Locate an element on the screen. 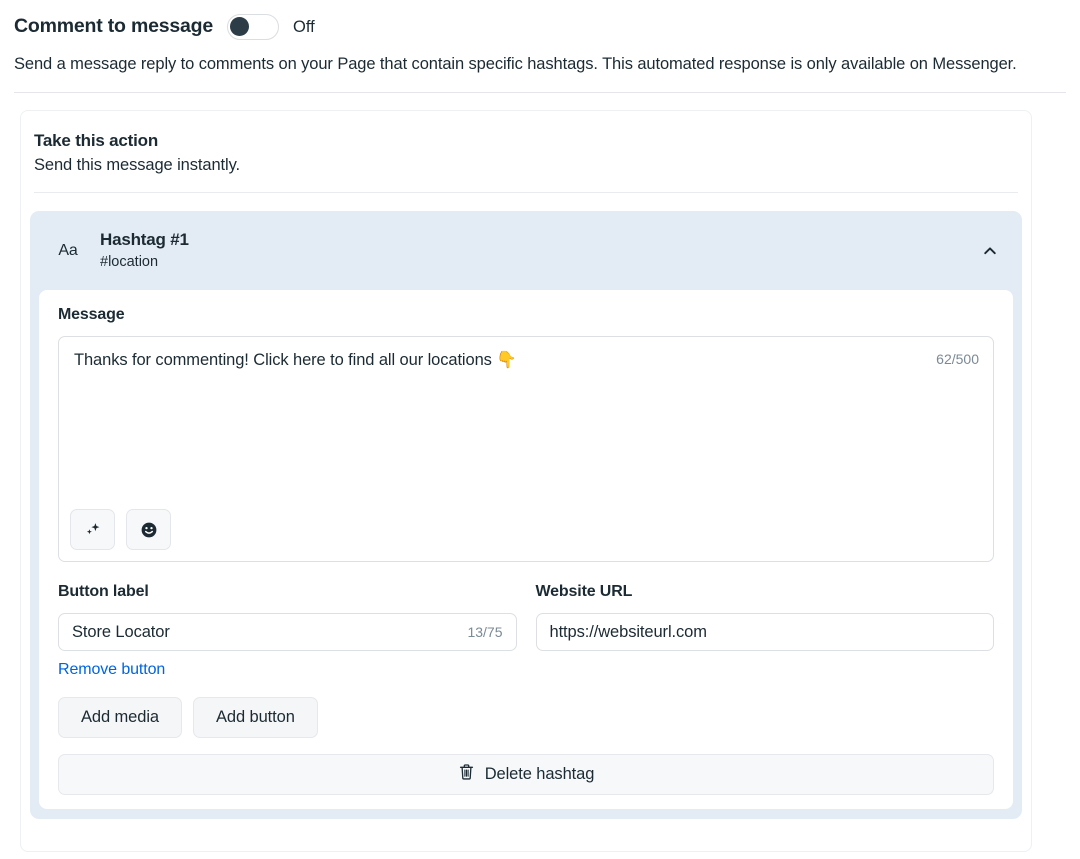  delete-hashtag-button: Delete hashtag is located at coordinates (526, 775).